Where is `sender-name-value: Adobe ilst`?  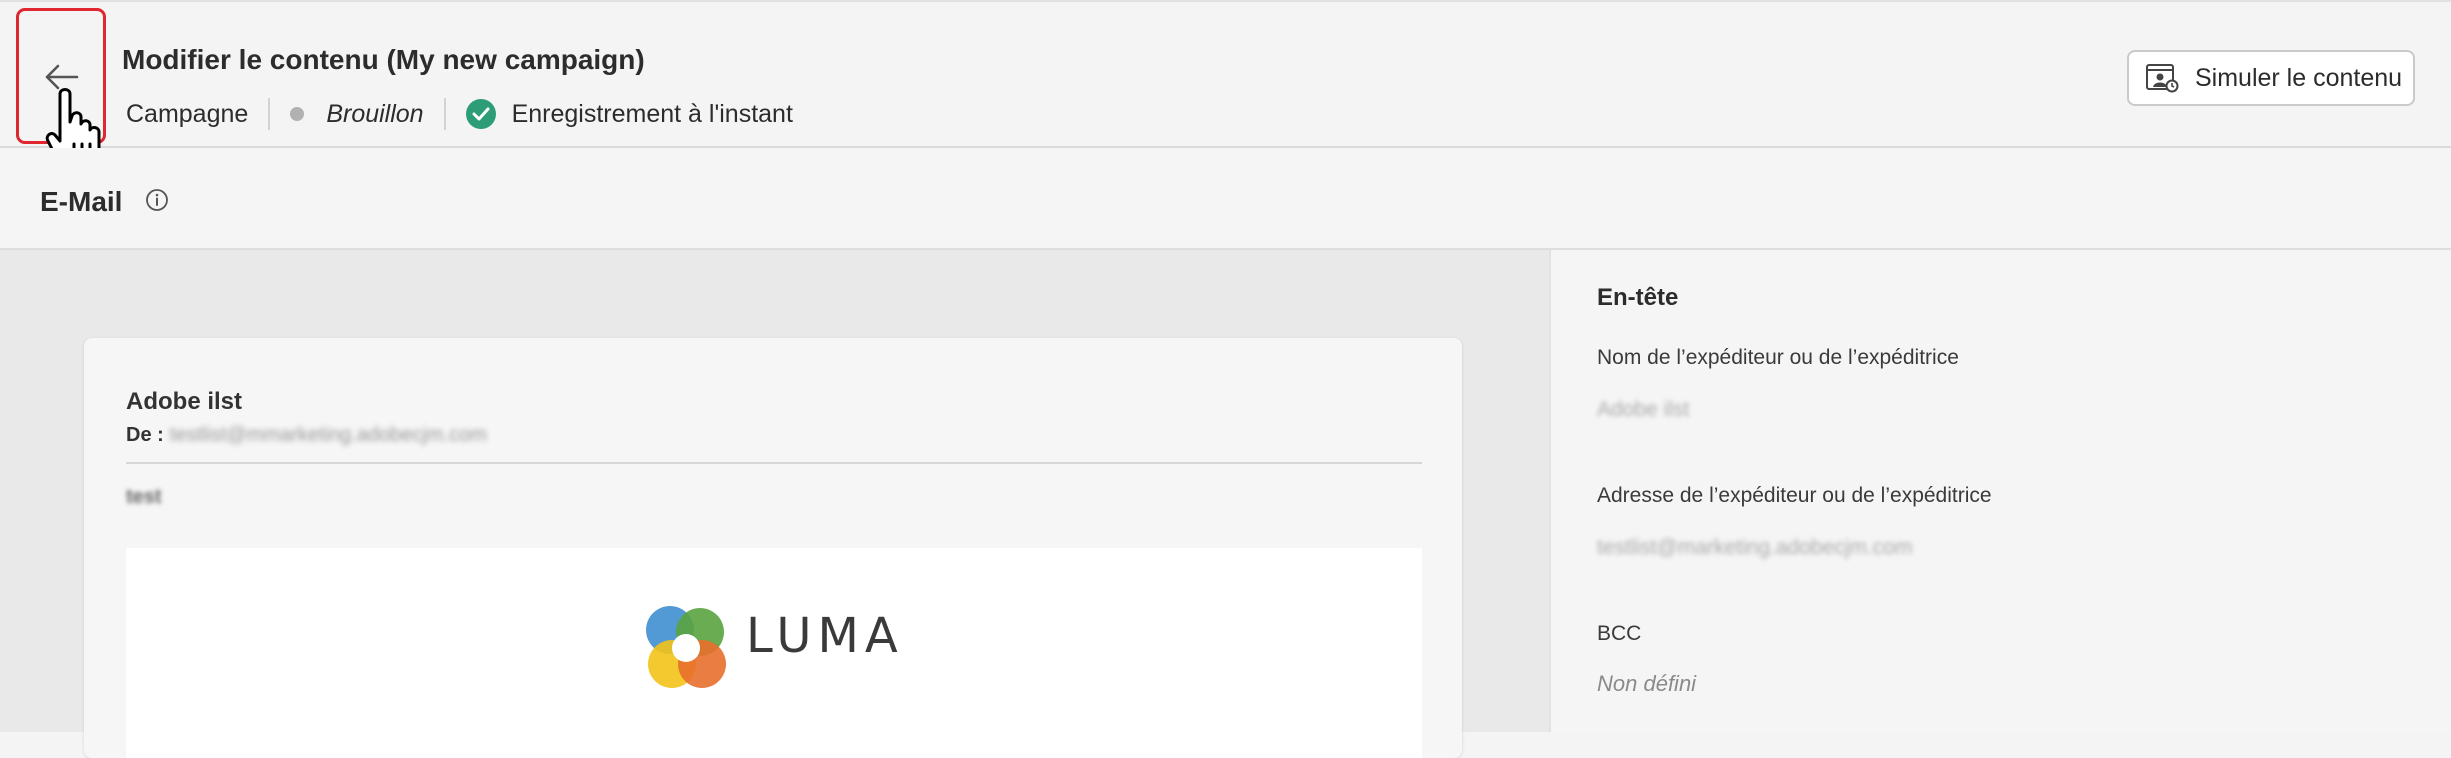 sender-name-value: Adobe ilst is located at coordinates (1643, 410).